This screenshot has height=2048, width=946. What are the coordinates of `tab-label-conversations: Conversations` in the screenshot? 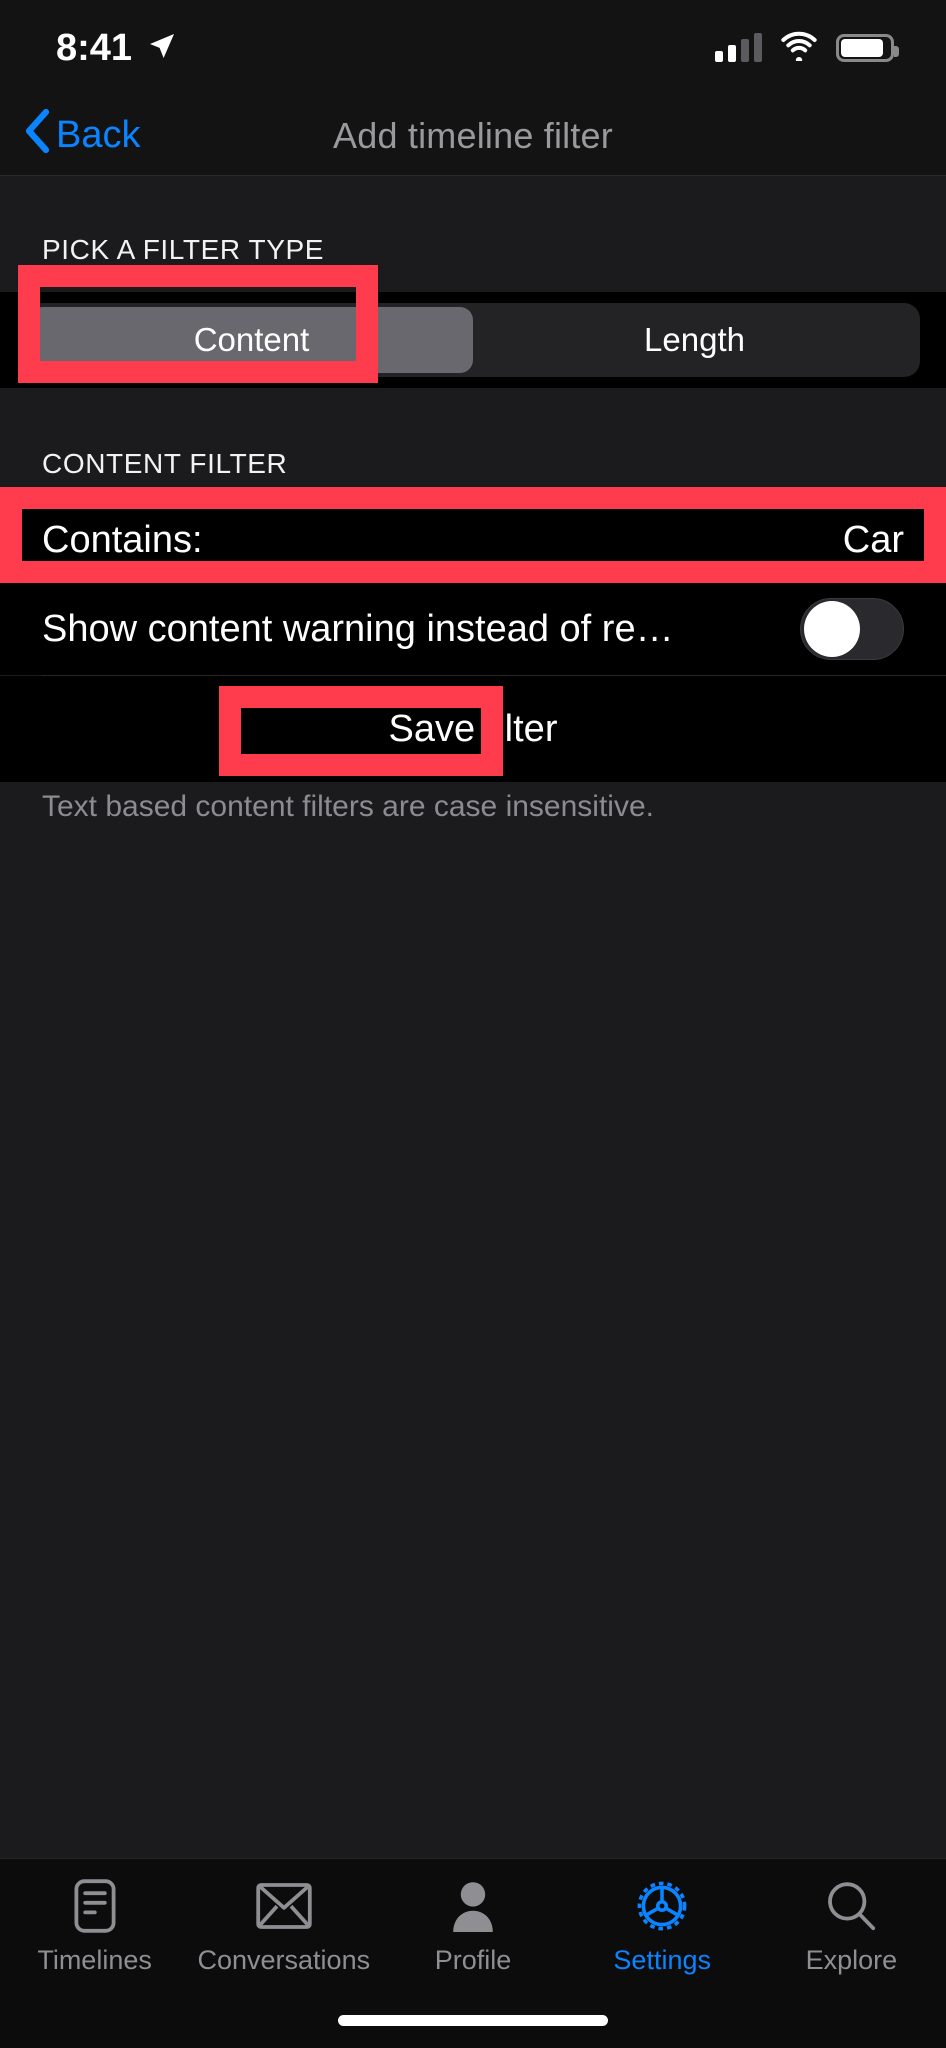 It's located at (284, 1960).